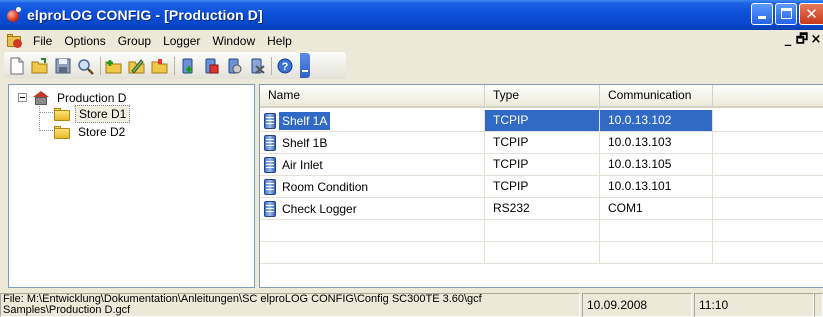 The width and height of the screenshot is (823, 317). Describe the element at coordinates (102, 132) in the screenshot. I see `tree-label: Store D2` at that location.